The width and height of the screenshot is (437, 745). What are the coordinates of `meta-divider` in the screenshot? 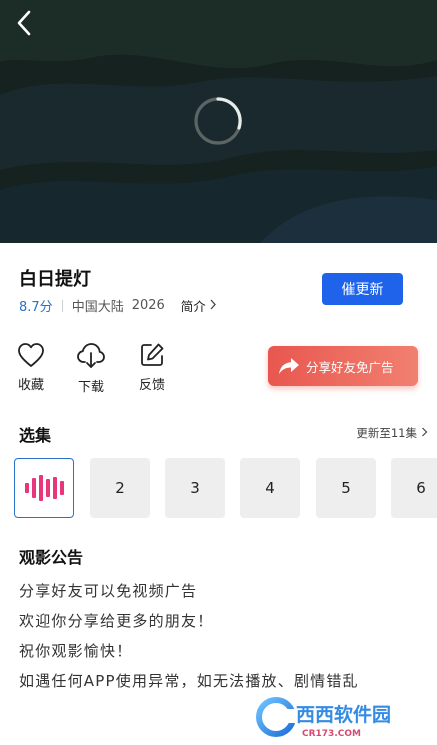 It's located at (62, 305).